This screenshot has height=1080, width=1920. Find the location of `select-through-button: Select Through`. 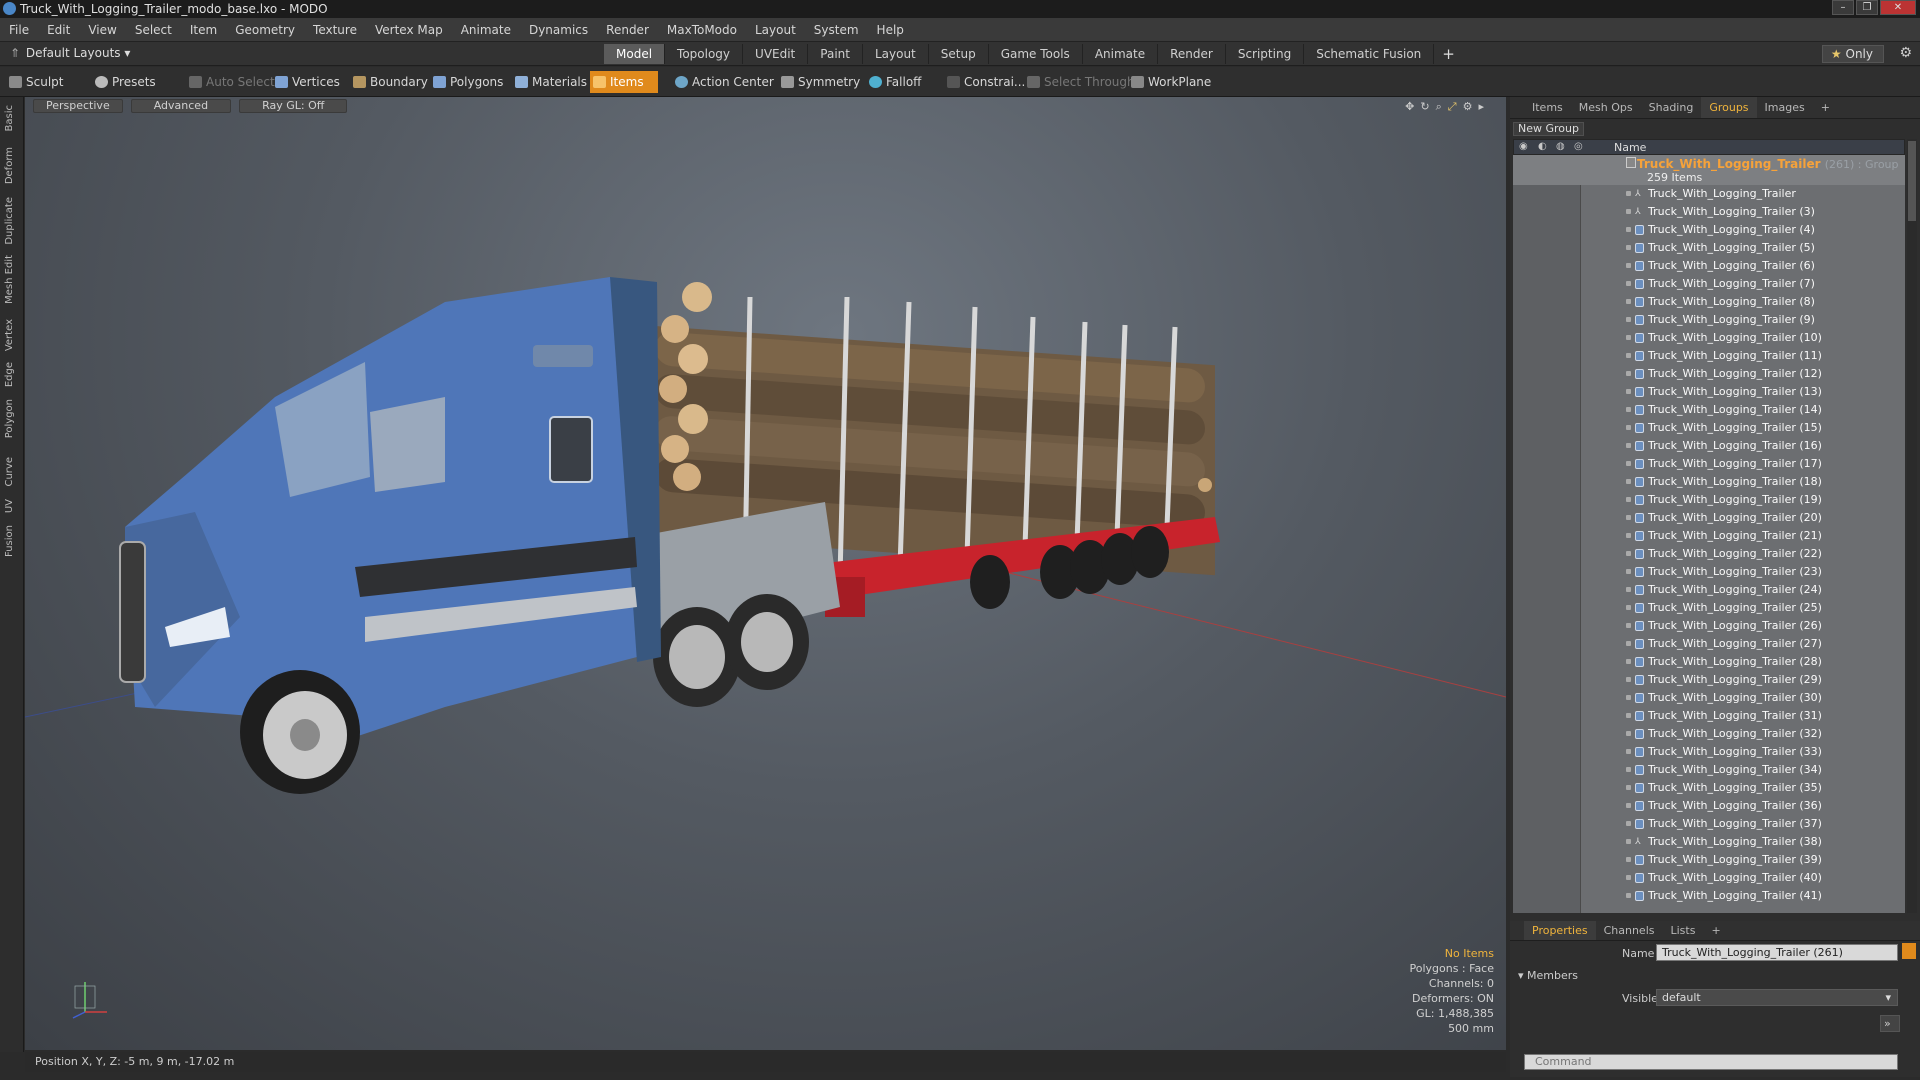

select-through-button: Select Through is located at coordinates (1079, 82).